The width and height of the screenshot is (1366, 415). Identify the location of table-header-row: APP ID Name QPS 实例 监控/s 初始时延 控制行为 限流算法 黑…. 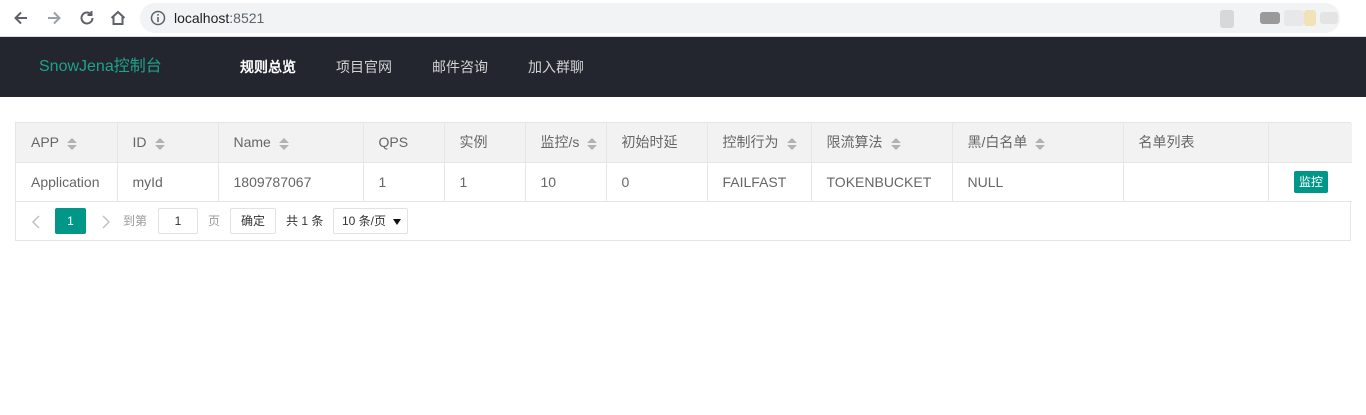
(684, 143).